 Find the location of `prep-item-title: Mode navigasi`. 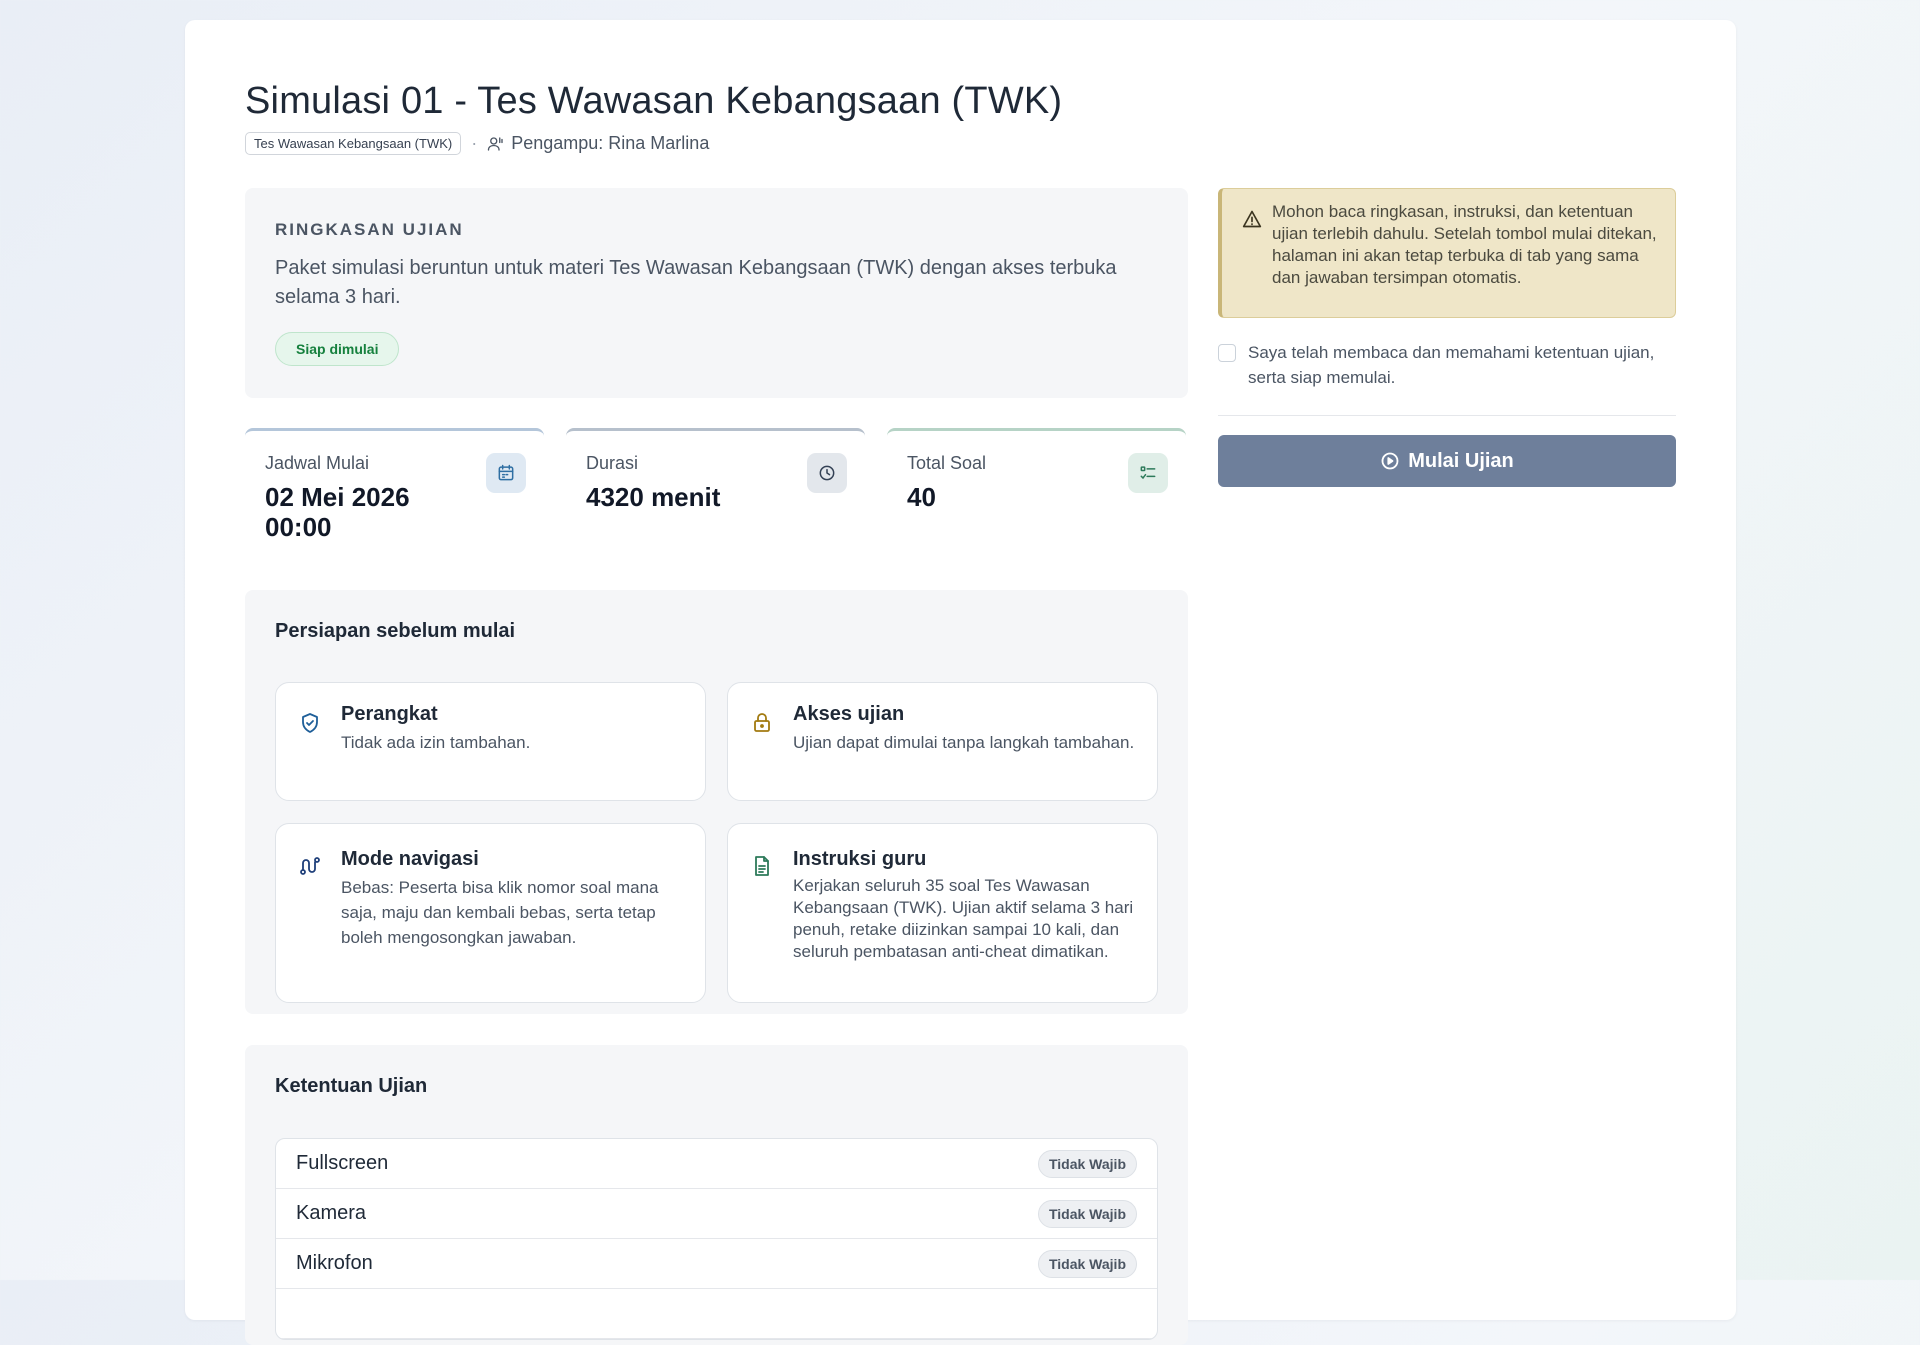

prep-item-title: Mode navigasi is located at coordinates (410, 859).